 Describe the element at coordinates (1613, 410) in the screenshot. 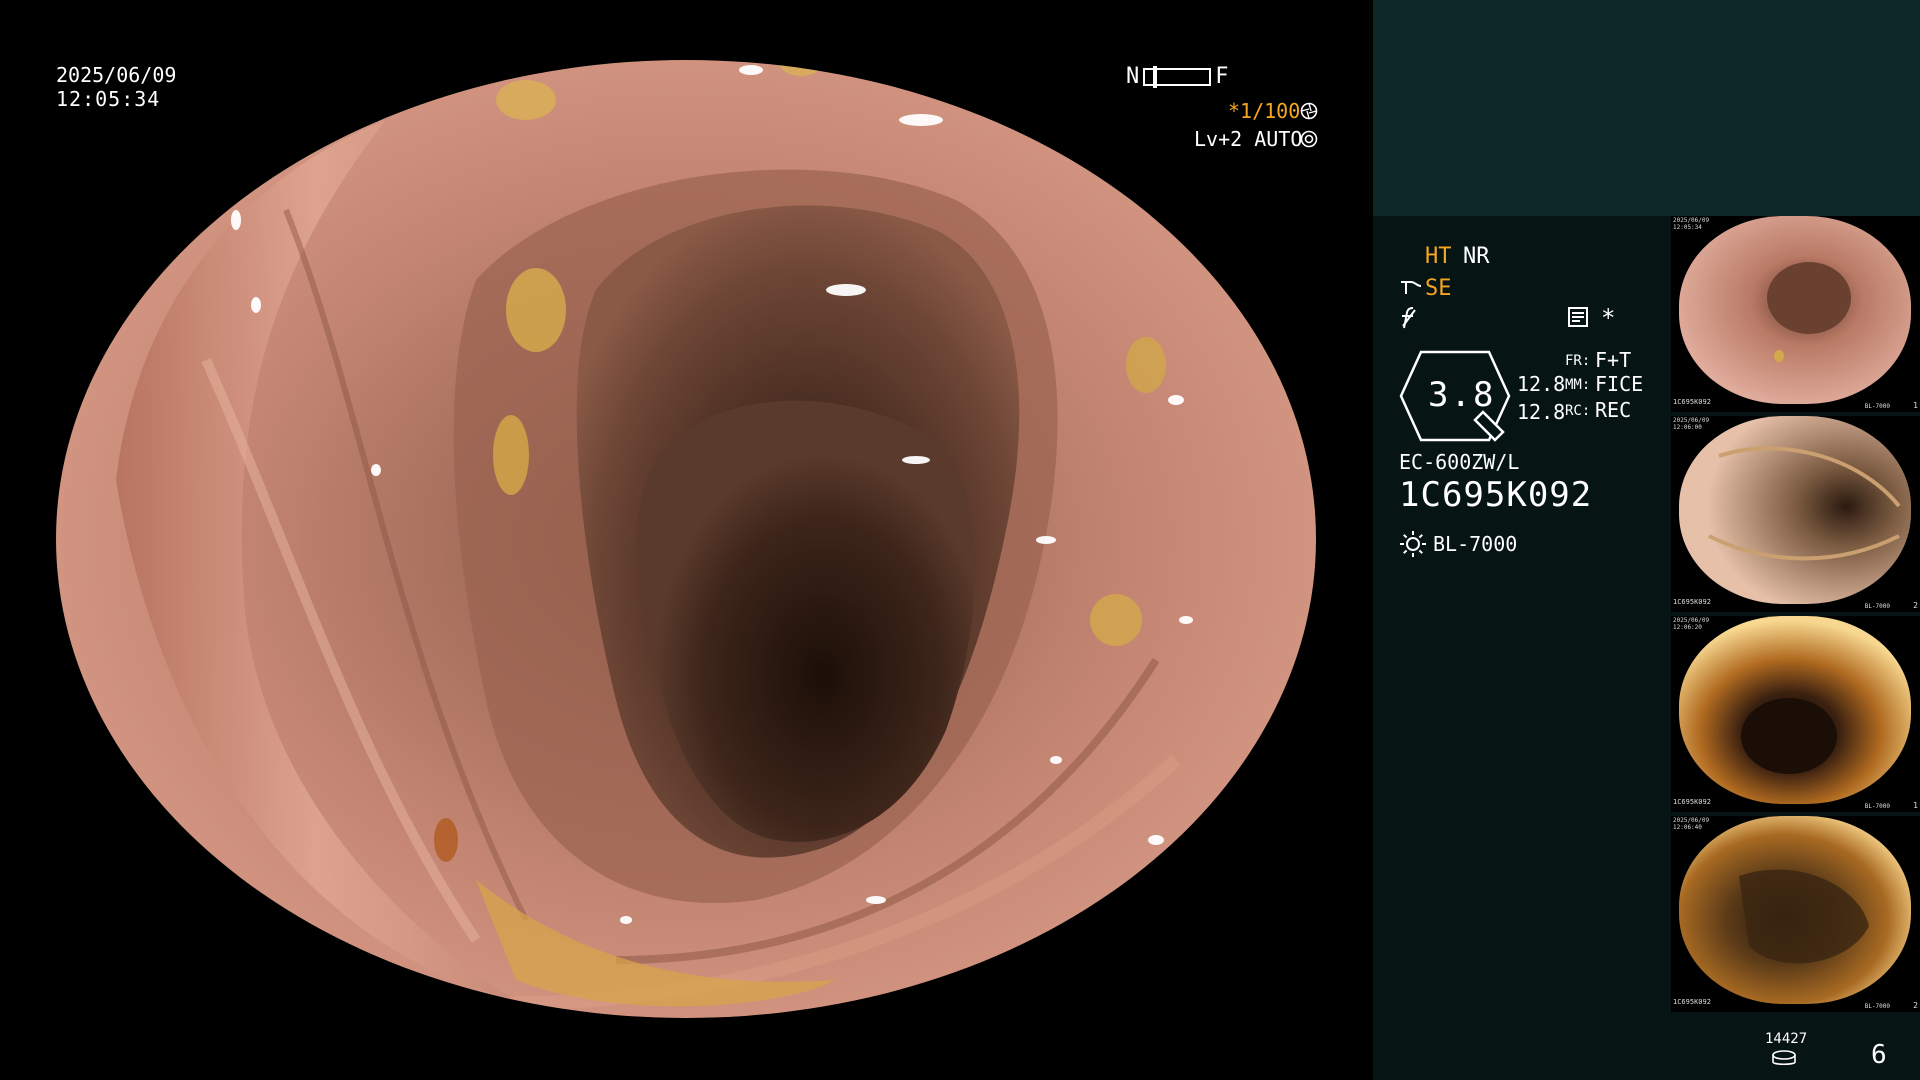

I see `rc-value: REC` at that location.